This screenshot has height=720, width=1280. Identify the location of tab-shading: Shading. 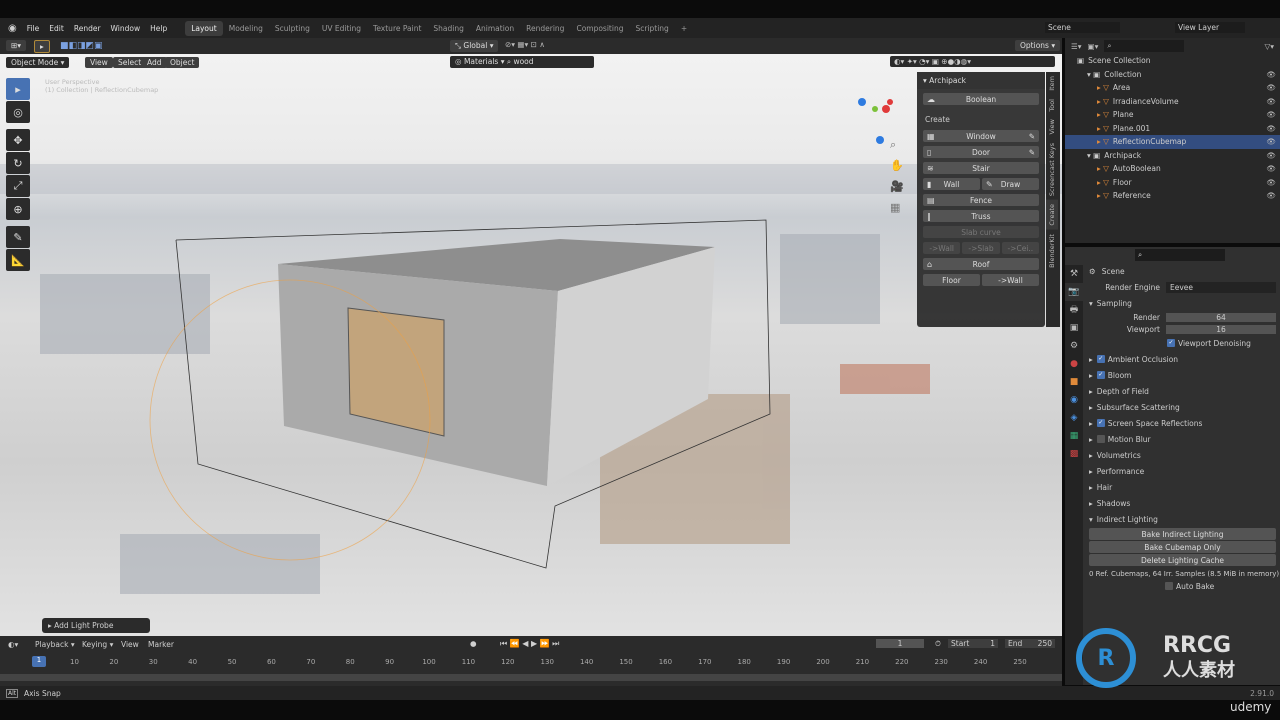
(448, 28).